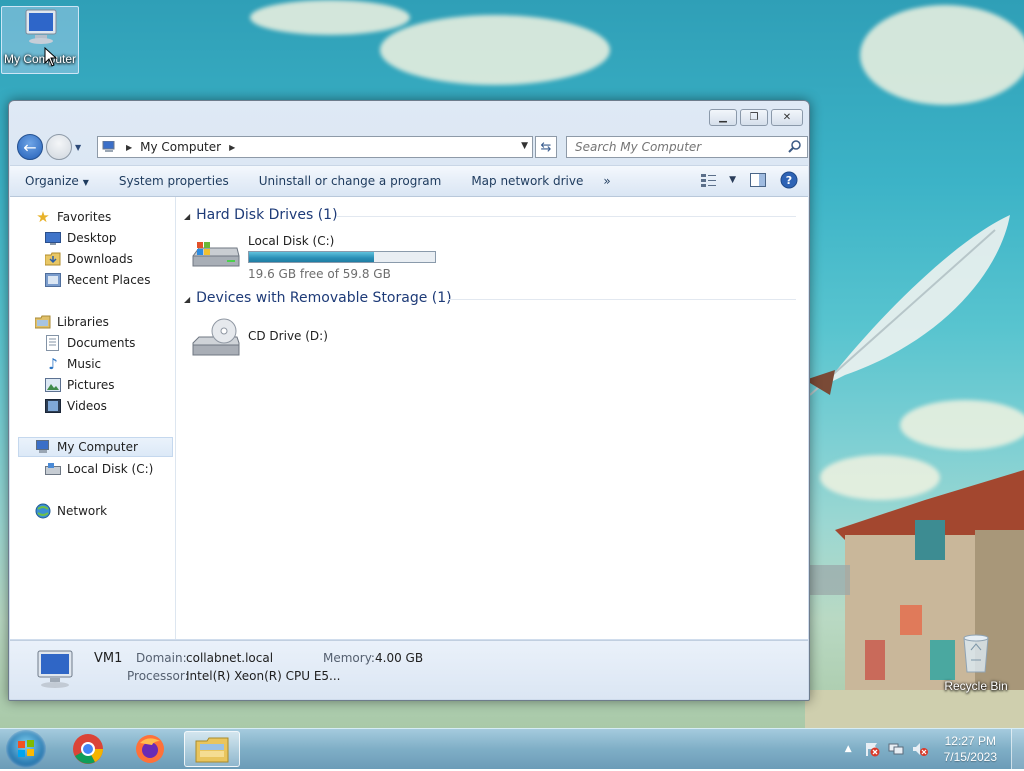 This screenshot has height=771, width=1024. I want to click on more-commands-button: », so click(606, 181).